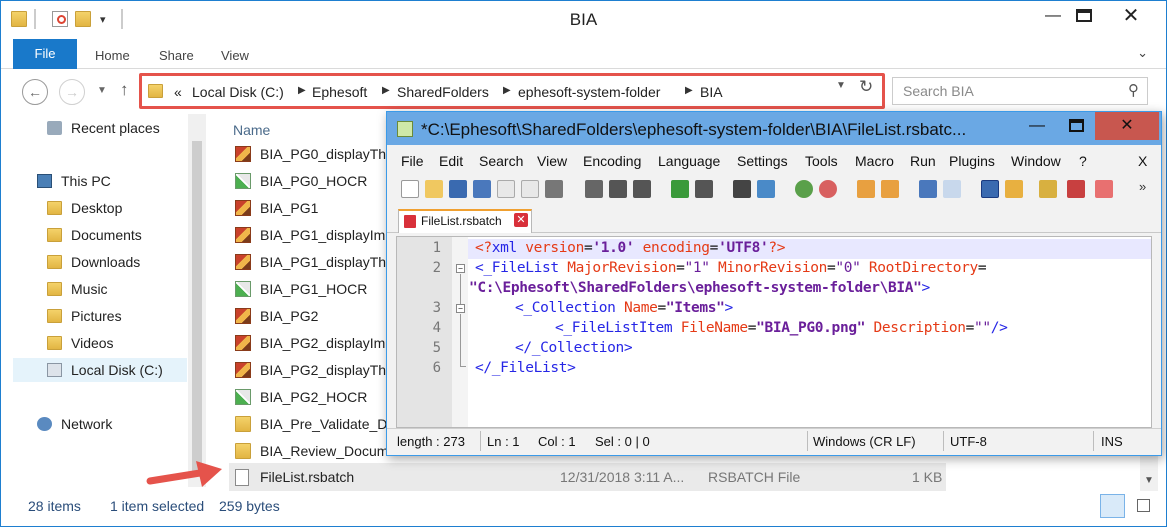 Image resolution: width=1167 pixels, height=527 pixels. What do you see at coordinates (1142, 161) in the screenshot?
I see `menu-close-doc: X` at bounding box center [1142, 161].